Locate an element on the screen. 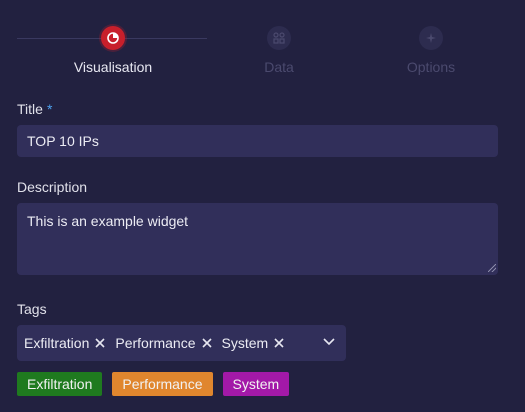 Image resolution: width=525 pixels, height=412 pixels. tag-chip-label: Exfiltration is located at coordinates (57, 343).